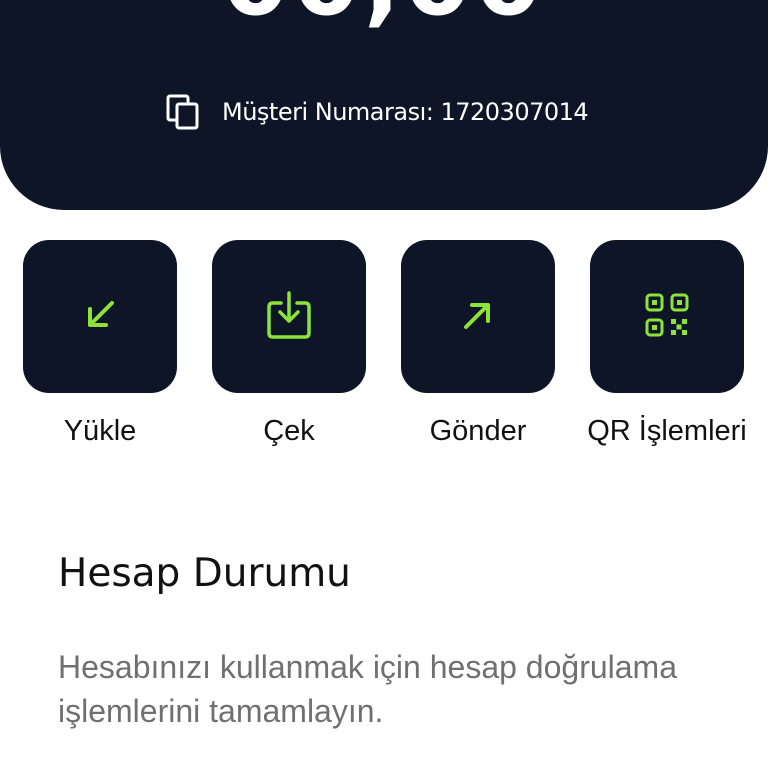 This screenshot has height=768, width=768. I want to click on customer-number: Müşteri Numarası: 1720307014, so click(405, 112).